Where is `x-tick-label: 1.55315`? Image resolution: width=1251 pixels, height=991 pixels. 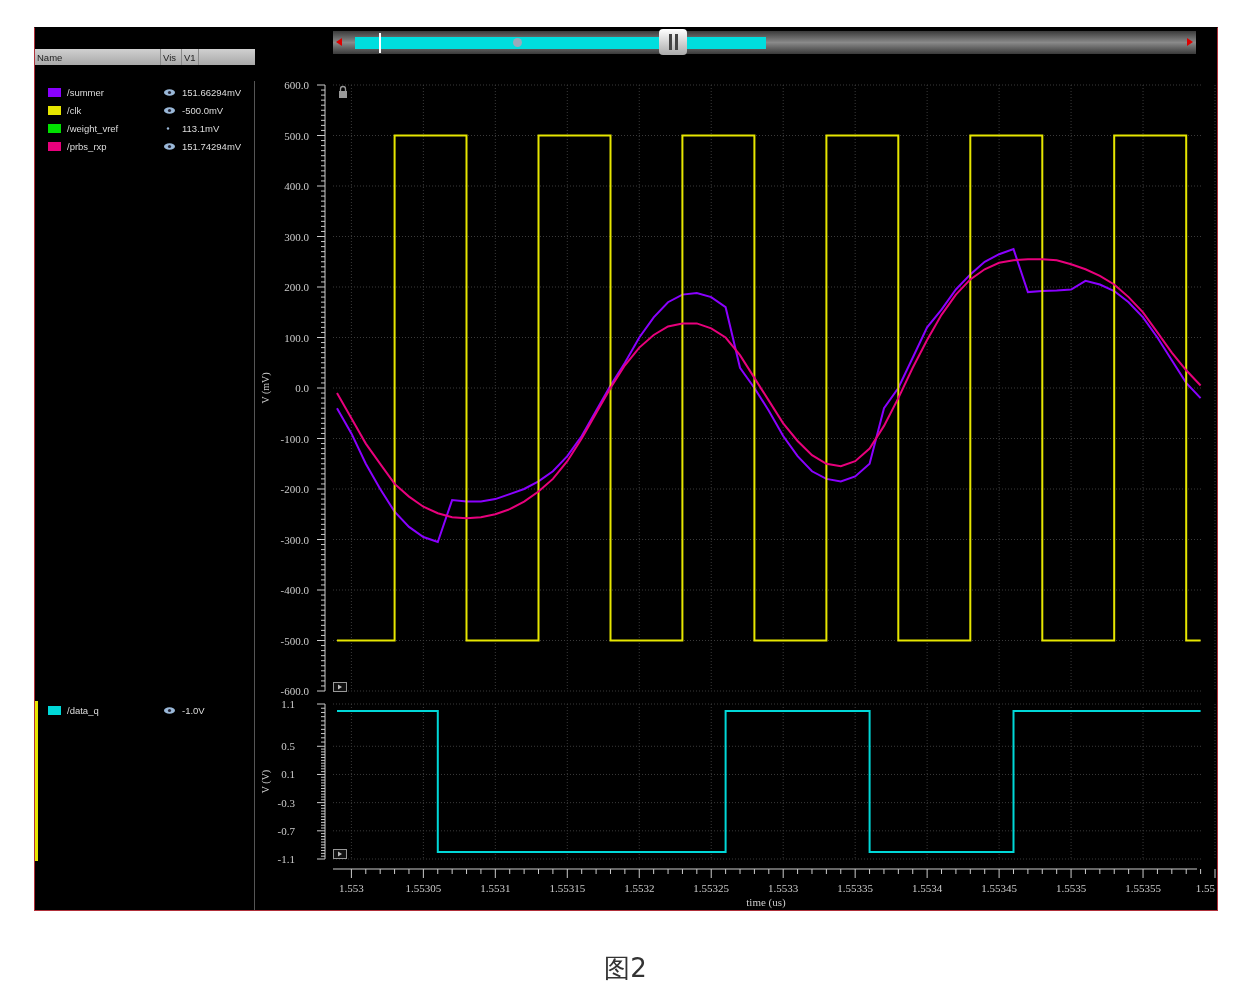 x-tick-label: 1.55315 is located at coordinates (567, 888).